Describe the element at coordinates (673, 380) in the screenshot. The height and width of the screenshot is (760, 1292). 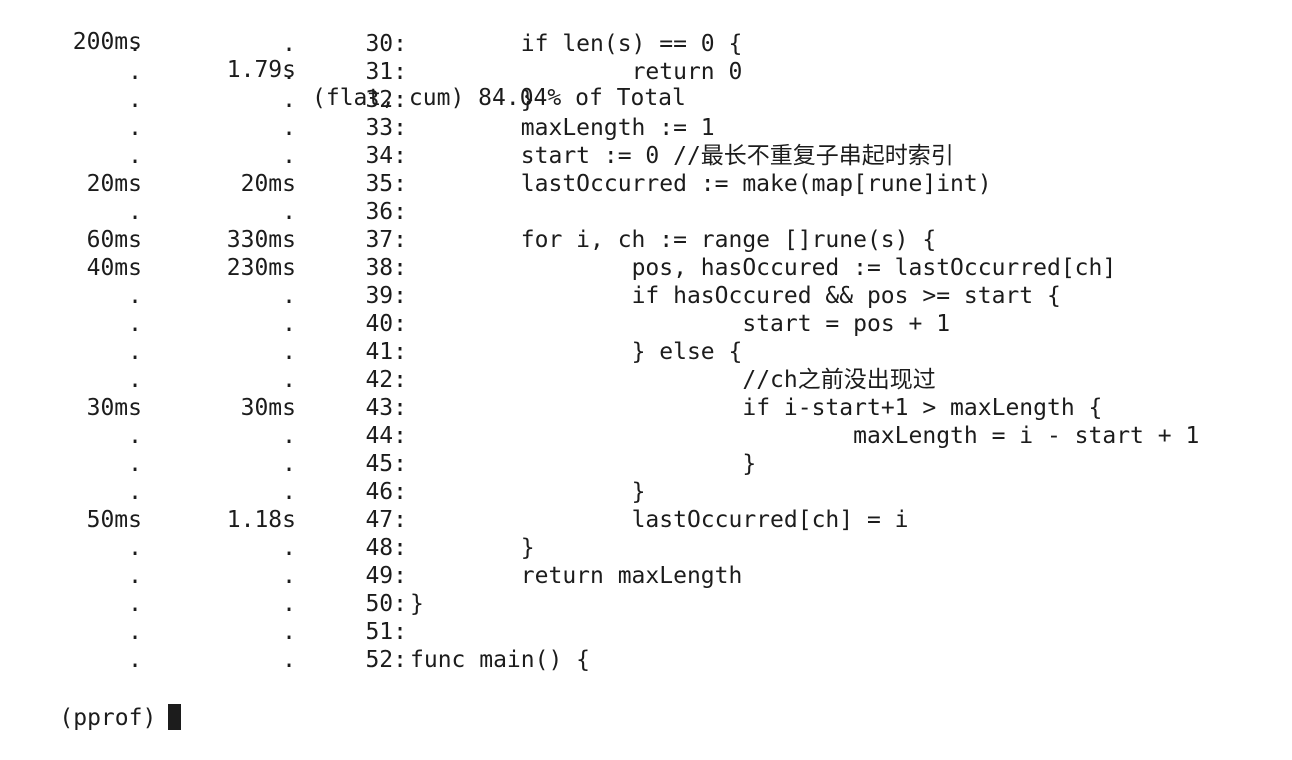
I see `code-text: //ch之前没出现过` at that location.